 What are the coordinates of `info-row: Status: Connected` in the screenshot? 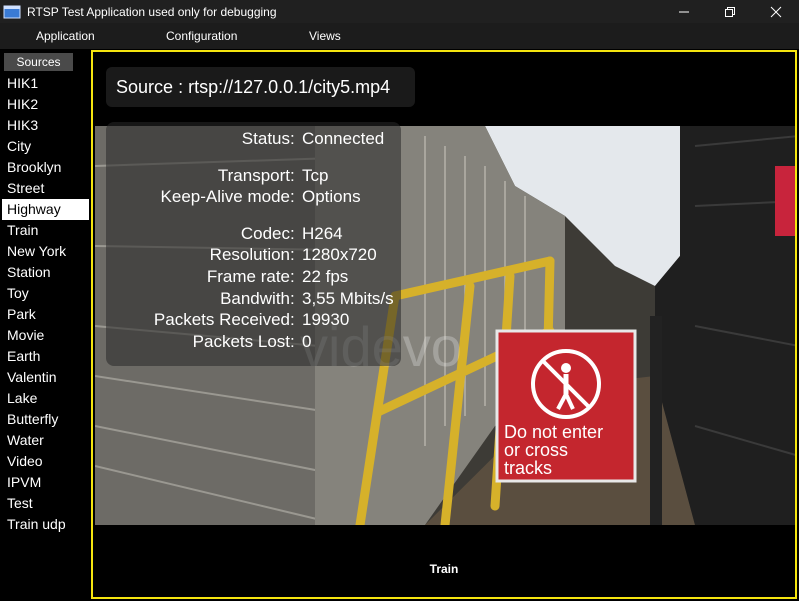 It's located at (313, 138).